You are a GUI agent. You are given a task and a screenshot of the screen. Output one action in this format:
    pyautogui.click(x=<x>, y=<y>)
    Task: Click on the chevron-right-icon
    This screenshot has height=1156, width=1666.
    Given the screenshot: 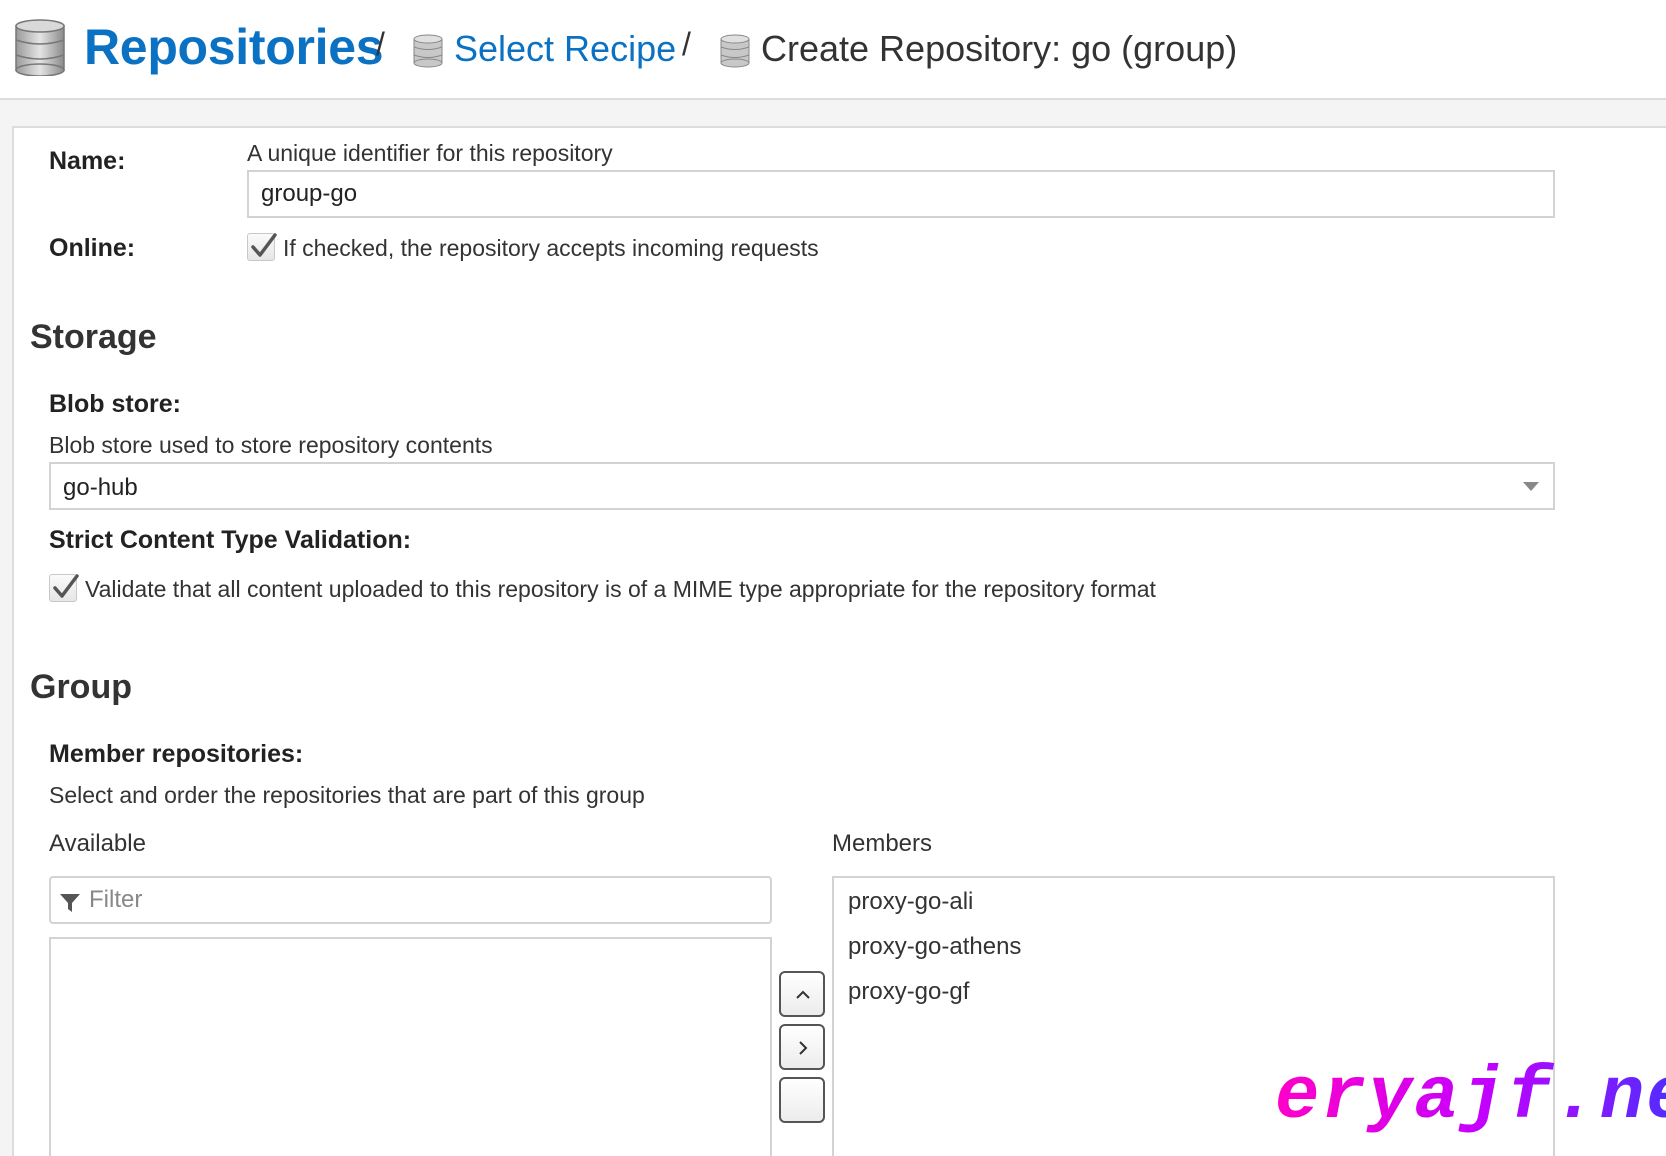 What is the action you would take?
    pyautogui.click(x=803, y=1048)
    